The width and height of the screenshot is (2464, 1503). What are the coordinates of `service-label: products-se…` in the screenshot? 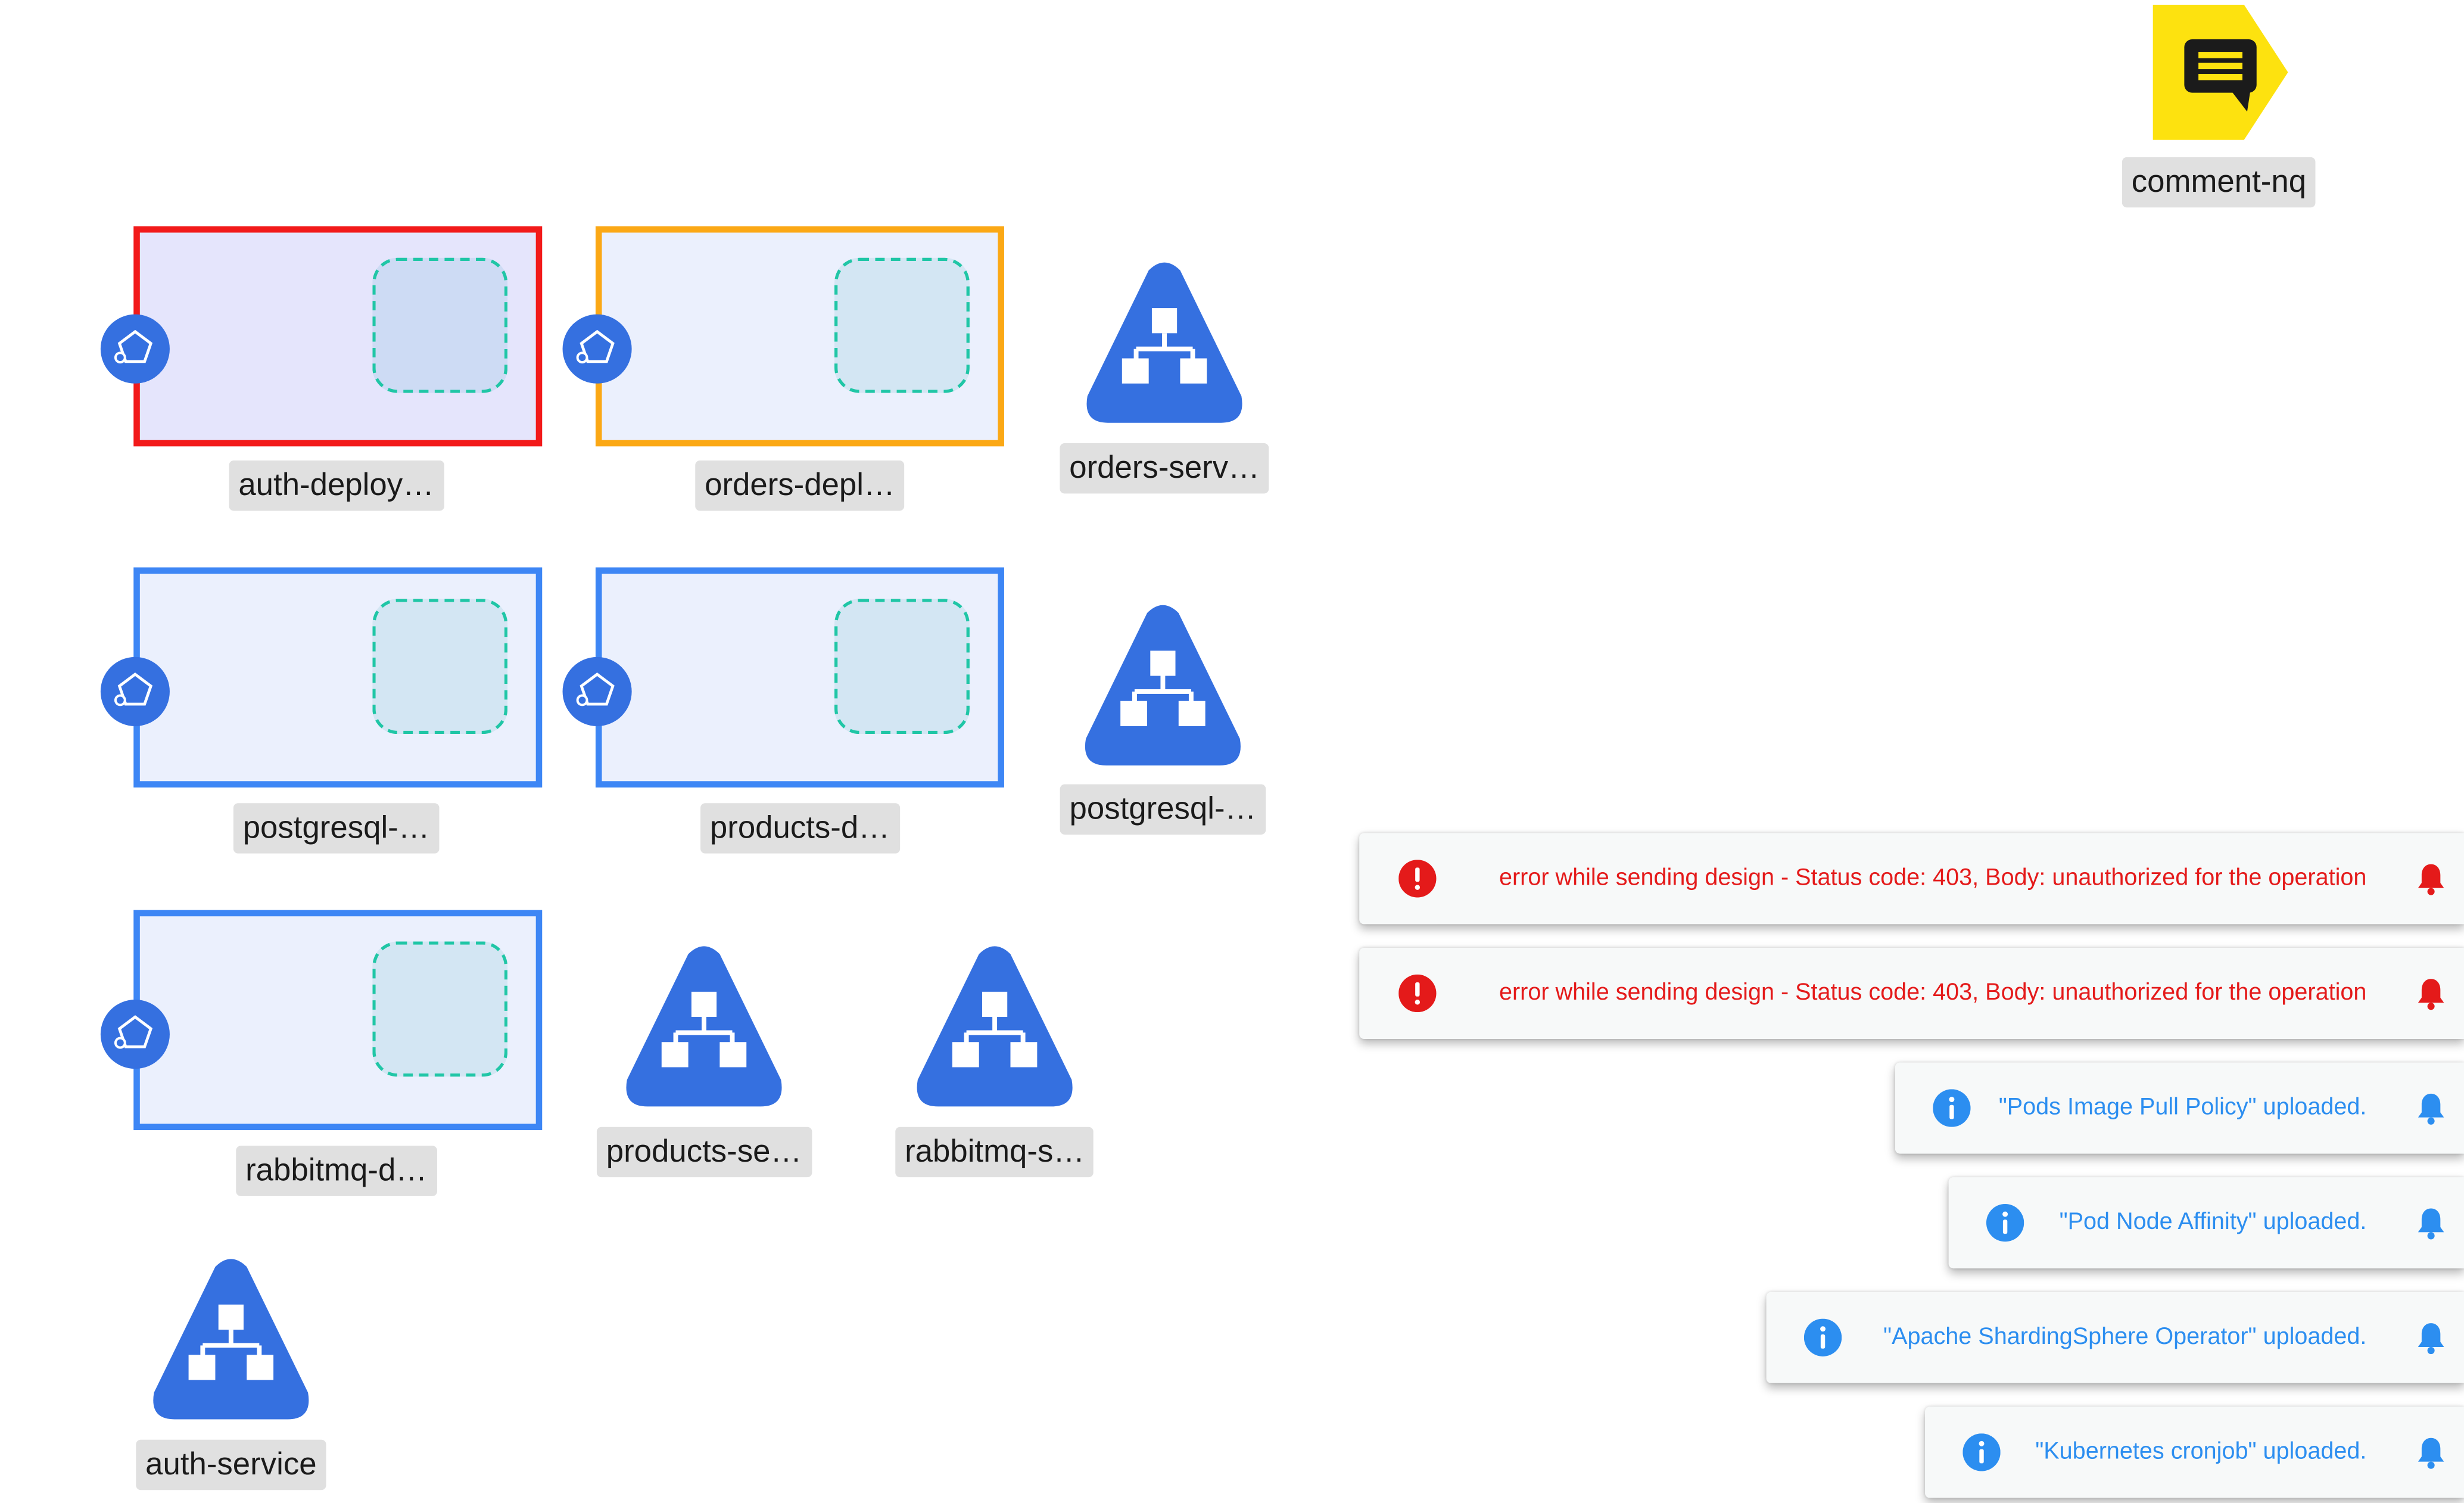 It's located at (704, 1153).